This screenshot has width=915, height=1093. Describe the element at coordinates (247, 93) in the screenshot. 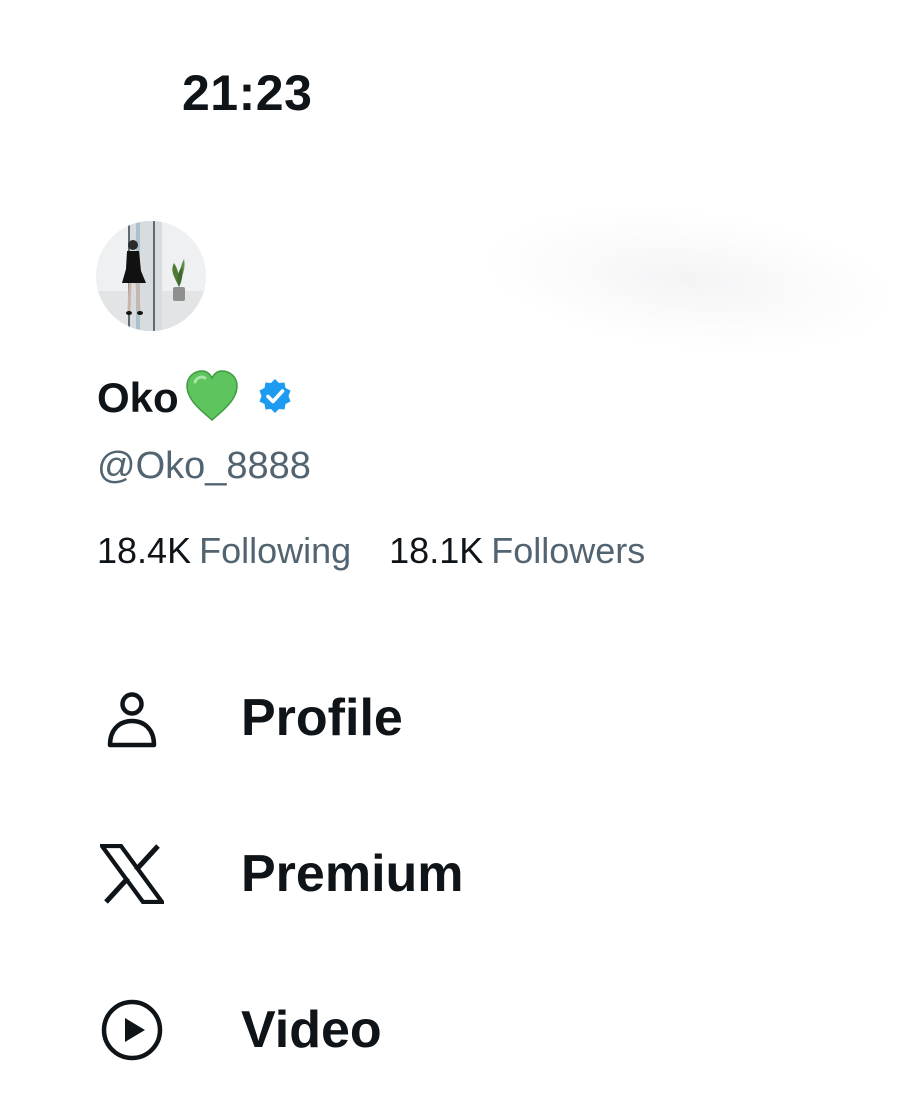

I see `status-bar-time: 21:23` at that location.